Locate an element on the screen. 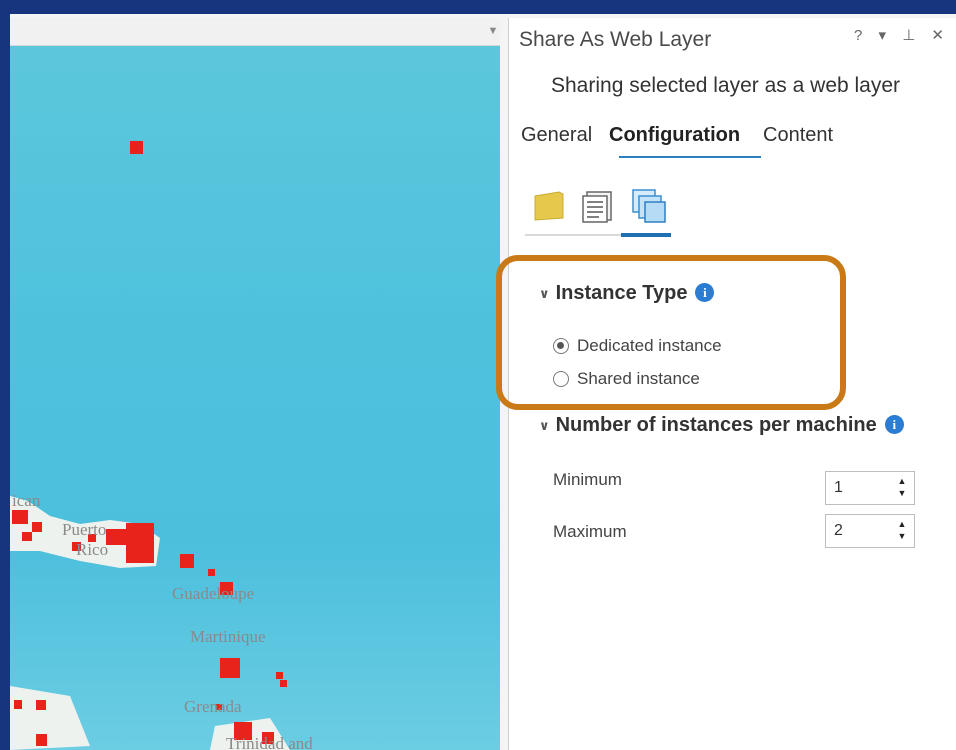 The image size is (956, 750). pane-title: Share As Web Layer is located at coordinates (615, 39).